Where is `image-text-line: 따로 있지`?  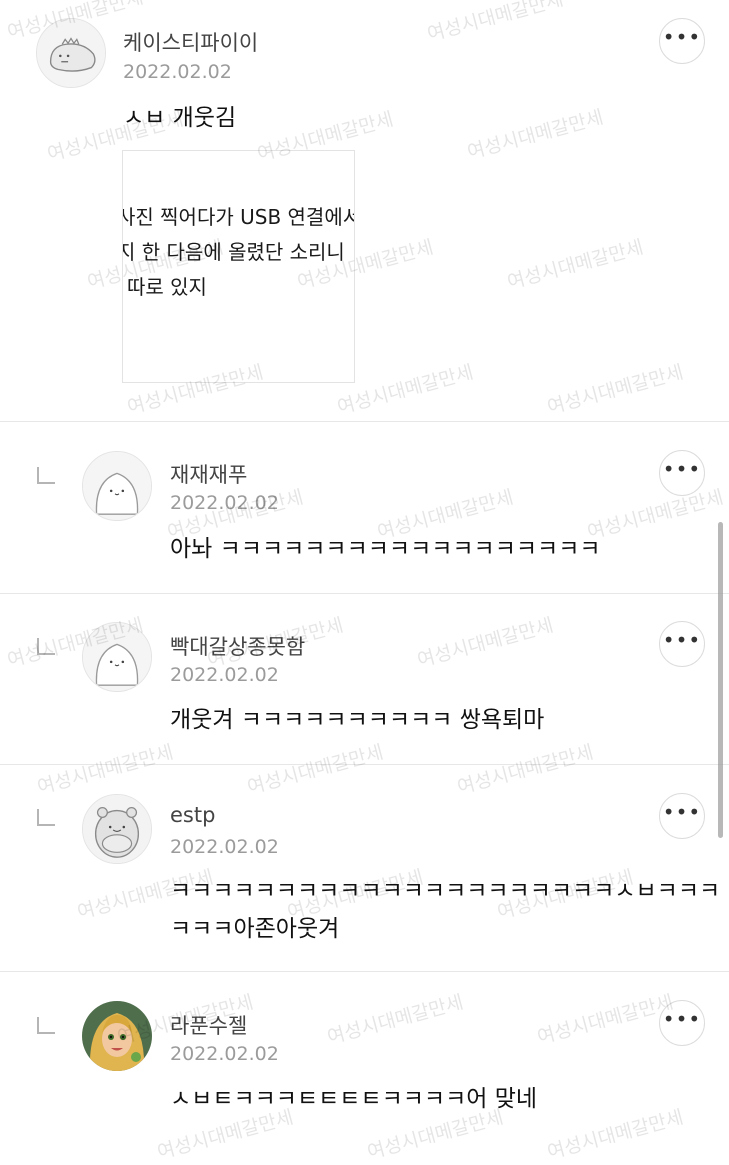
image-text-line: 따로 있지 is located at coordinates (167, 287).